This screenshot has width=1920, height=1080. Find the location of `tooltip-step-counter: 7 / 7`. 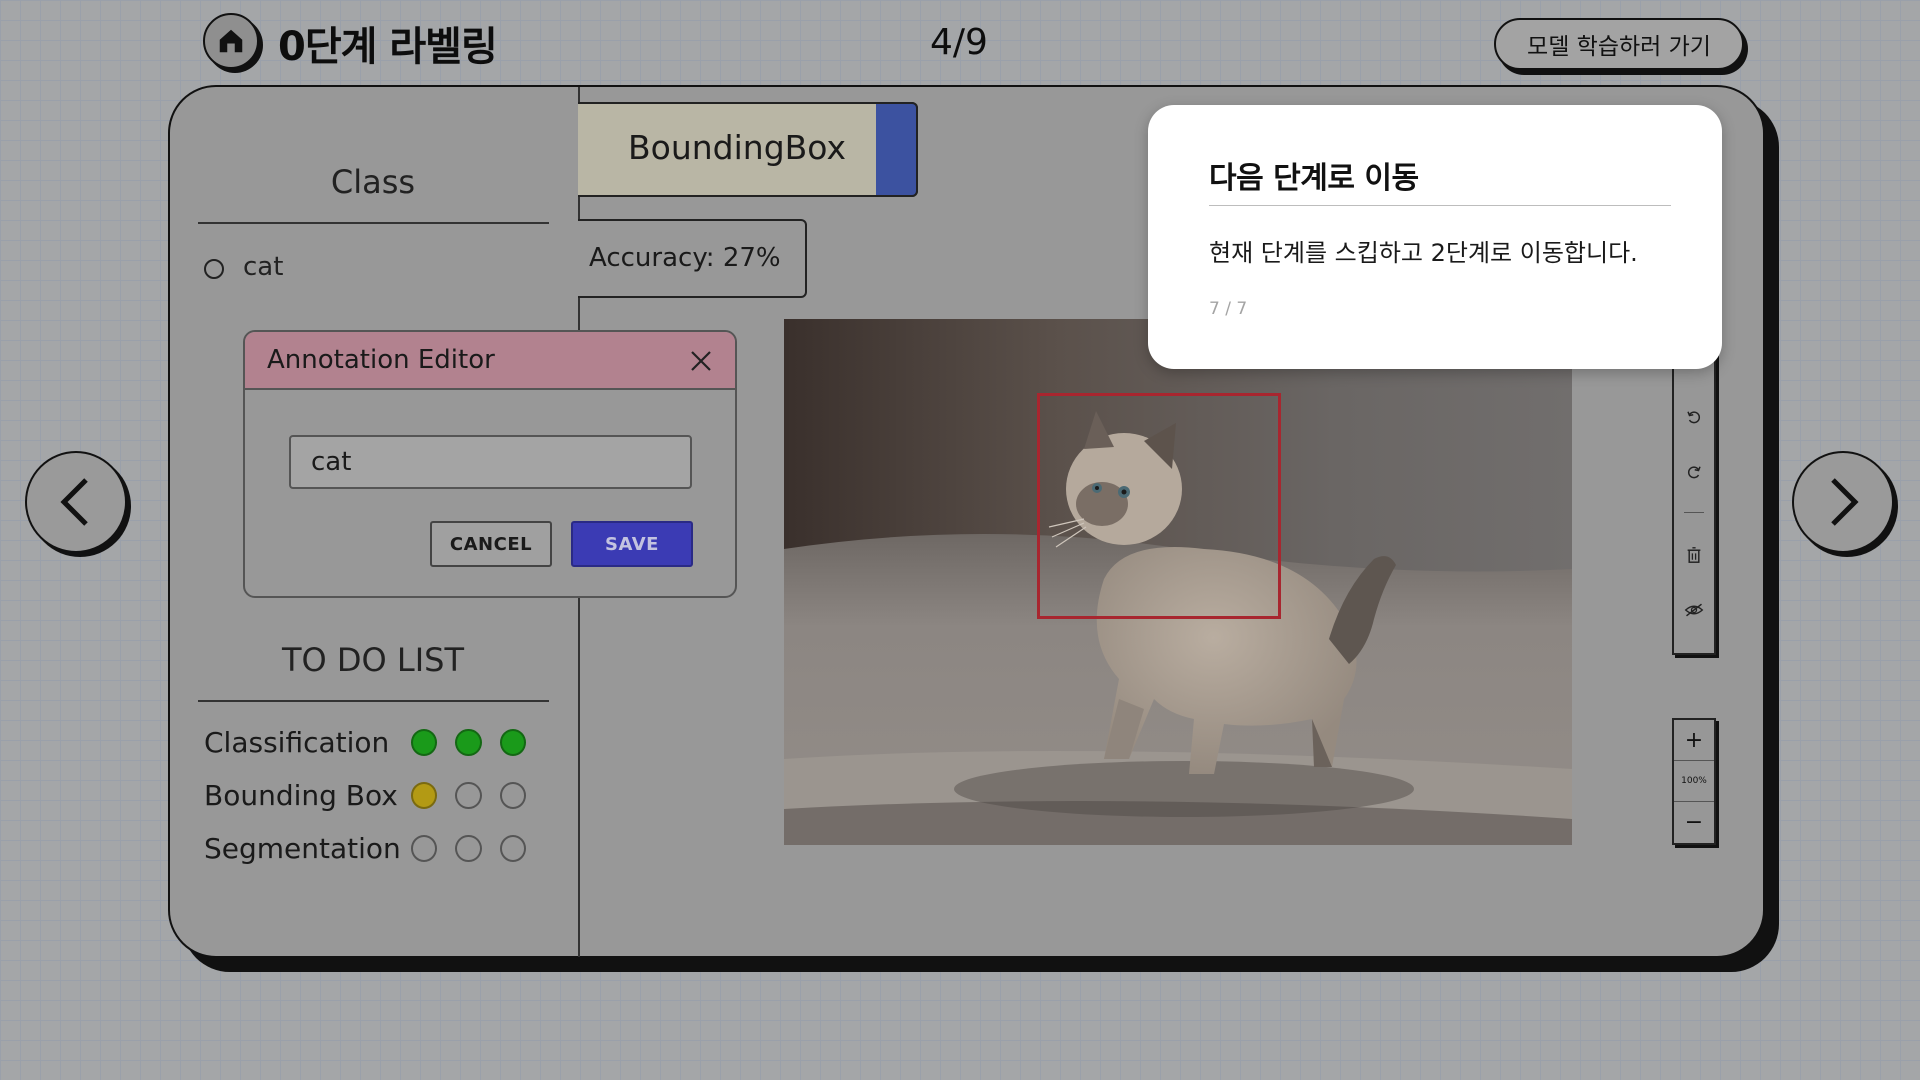

tooltip-step-counter: 7 / 7 is located at coordinates (1228, 309).